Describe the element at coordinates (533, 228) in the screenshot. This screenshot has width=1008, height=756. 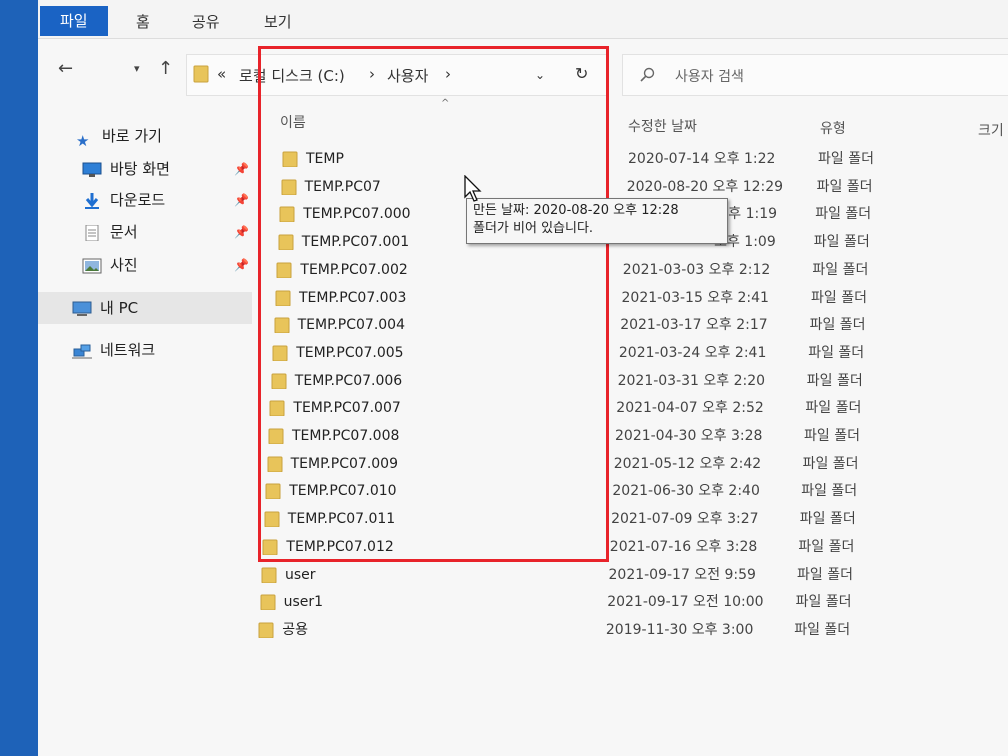
I see `tooltip-empty-folder: 폴더가 비어 있습니다.` at that location.